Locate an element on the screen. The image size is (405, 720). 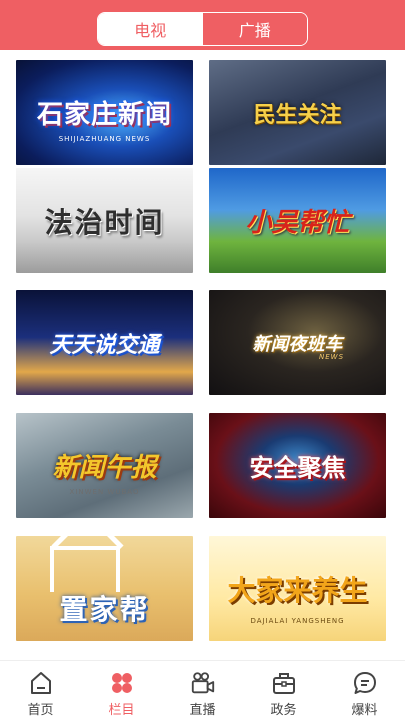
program-logo-text: 大家来养生 is located at coordinates (297, 590).